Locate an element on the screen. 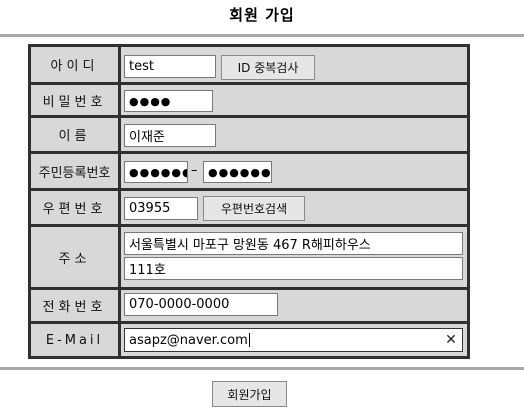  address-line1-input: 서울특별시 마포구 망원동 467 R해피하우스 is located at coordinates (293, 243).